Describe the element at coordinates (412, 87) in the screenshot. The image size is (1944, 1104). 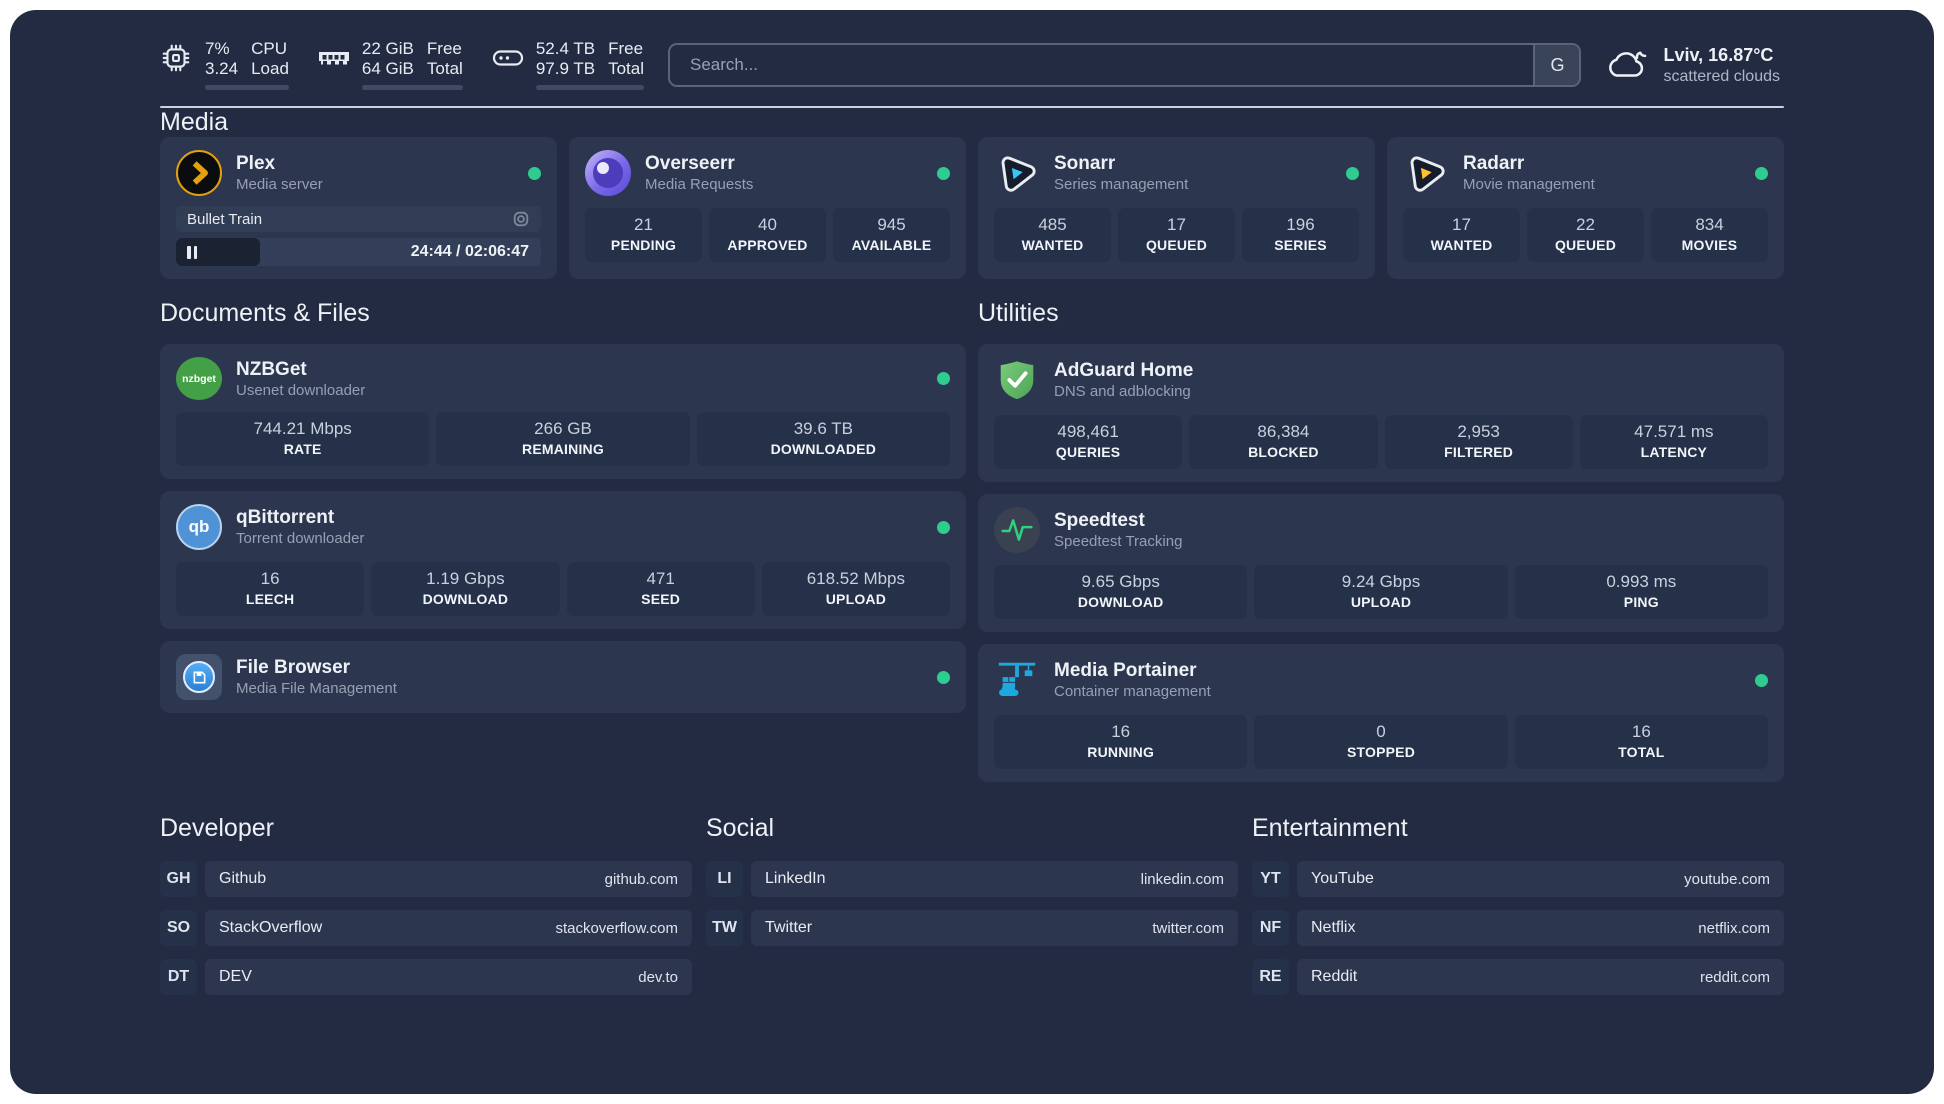
I see `memory-progress-bar` at that location.